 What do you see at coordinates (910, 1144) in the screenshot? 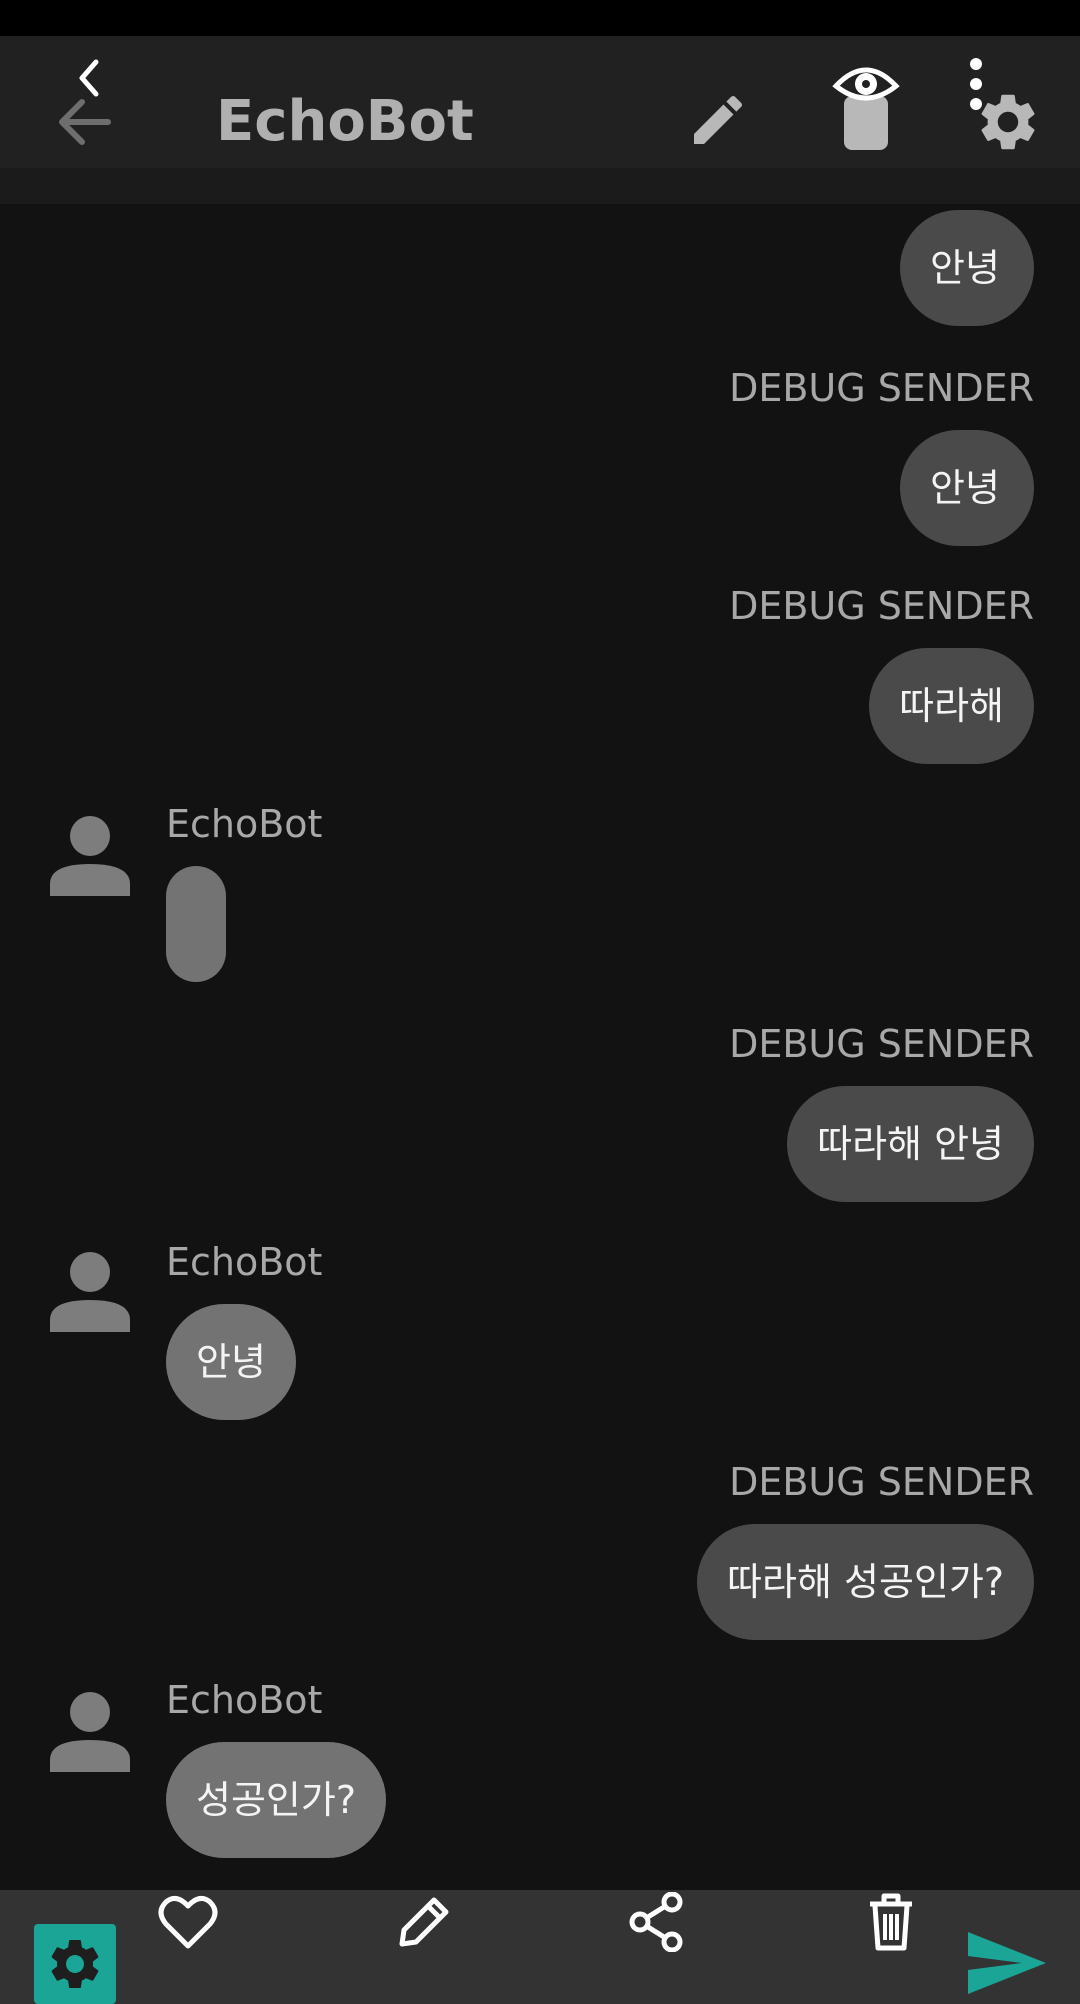
I see `message-bubble-outgoing: 따라해 안녕` at bounding box center [910, 1144].